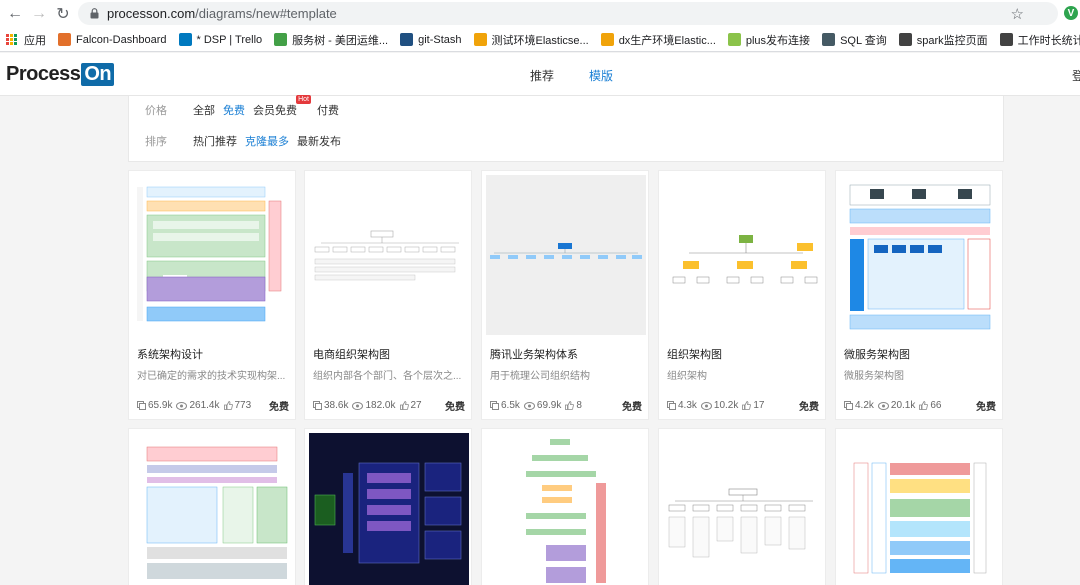  Describe the element at coordinates (43, 74) in the screenshot. I see `logo-text: Process` at that location.